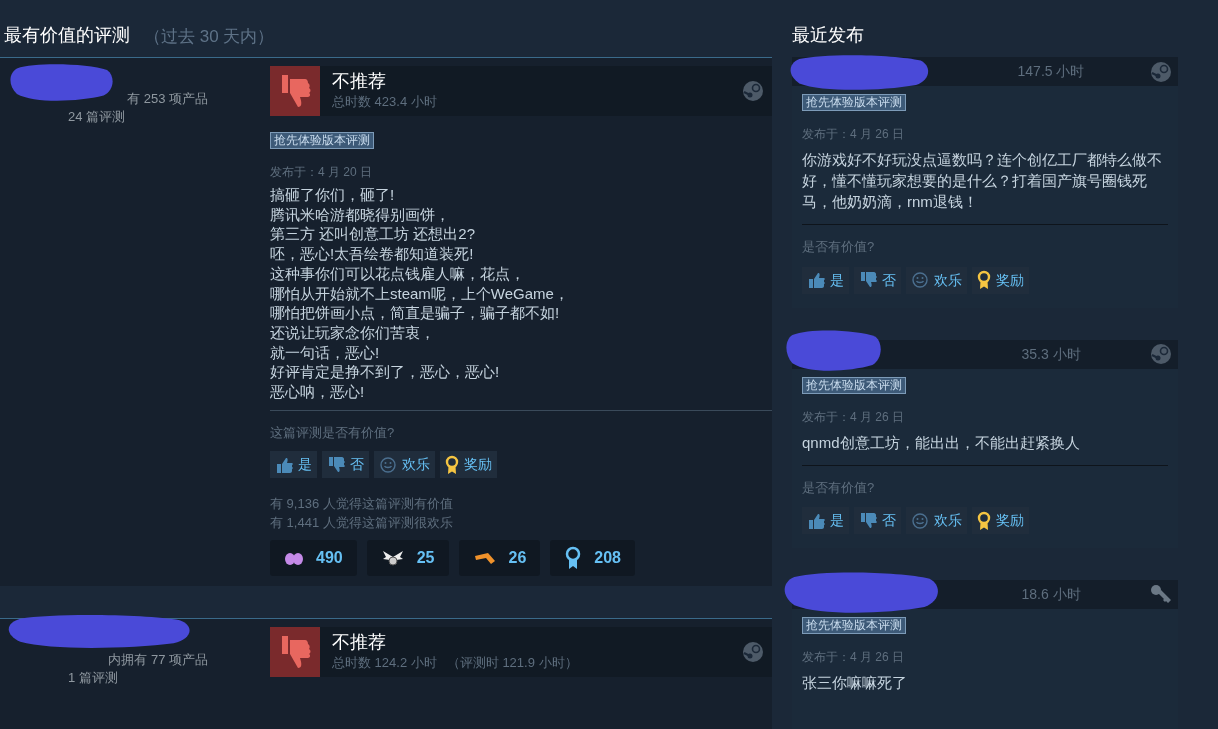 The height and width of the screenshot is (729, 1218). Describe the element at coordinates (521, 298) in the screenshot. I see `review-text: 搞砸了你们，砸了! 腾讯米哈游都晓得别画饼， 第三方 还叫创意工坊 还想出2? 呸，恶心!太吾绘卷都知道装死! 这种事你们可以花点钱雇人嘛，花点， 哪怕从开始就不上steam呢，上个WeGame， 哪怕把饼画小点，简直是骗子，骗子都不如! 还说让玩家念你们苦衷， 就一句话，恶心! 好评肯定是挣不到了，恶心，恶心! 恶心呐，恶心!` at that location.